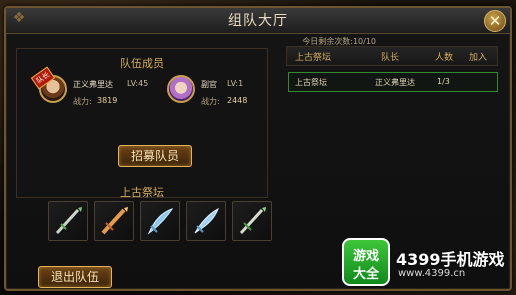 This screenshot has height=295, width=516. What do you see at coordinates (450, 259) in the screenshot?
I see `watermark-brand: 4399手机游戏` at bounding box center [450, 259].